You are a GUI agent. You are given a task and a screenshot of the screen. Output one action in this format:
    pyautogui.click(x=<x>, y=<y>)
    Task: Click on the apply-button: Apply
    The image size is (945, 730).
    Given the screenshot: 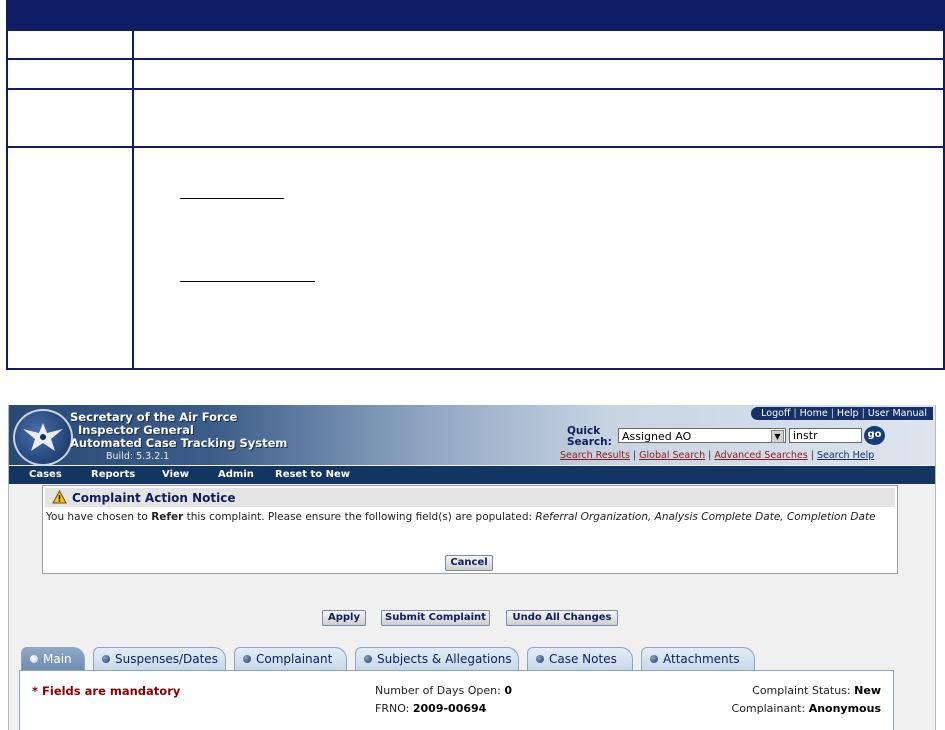 What is the action you would take?
    pyautogui.click(x=344, y=618)
    